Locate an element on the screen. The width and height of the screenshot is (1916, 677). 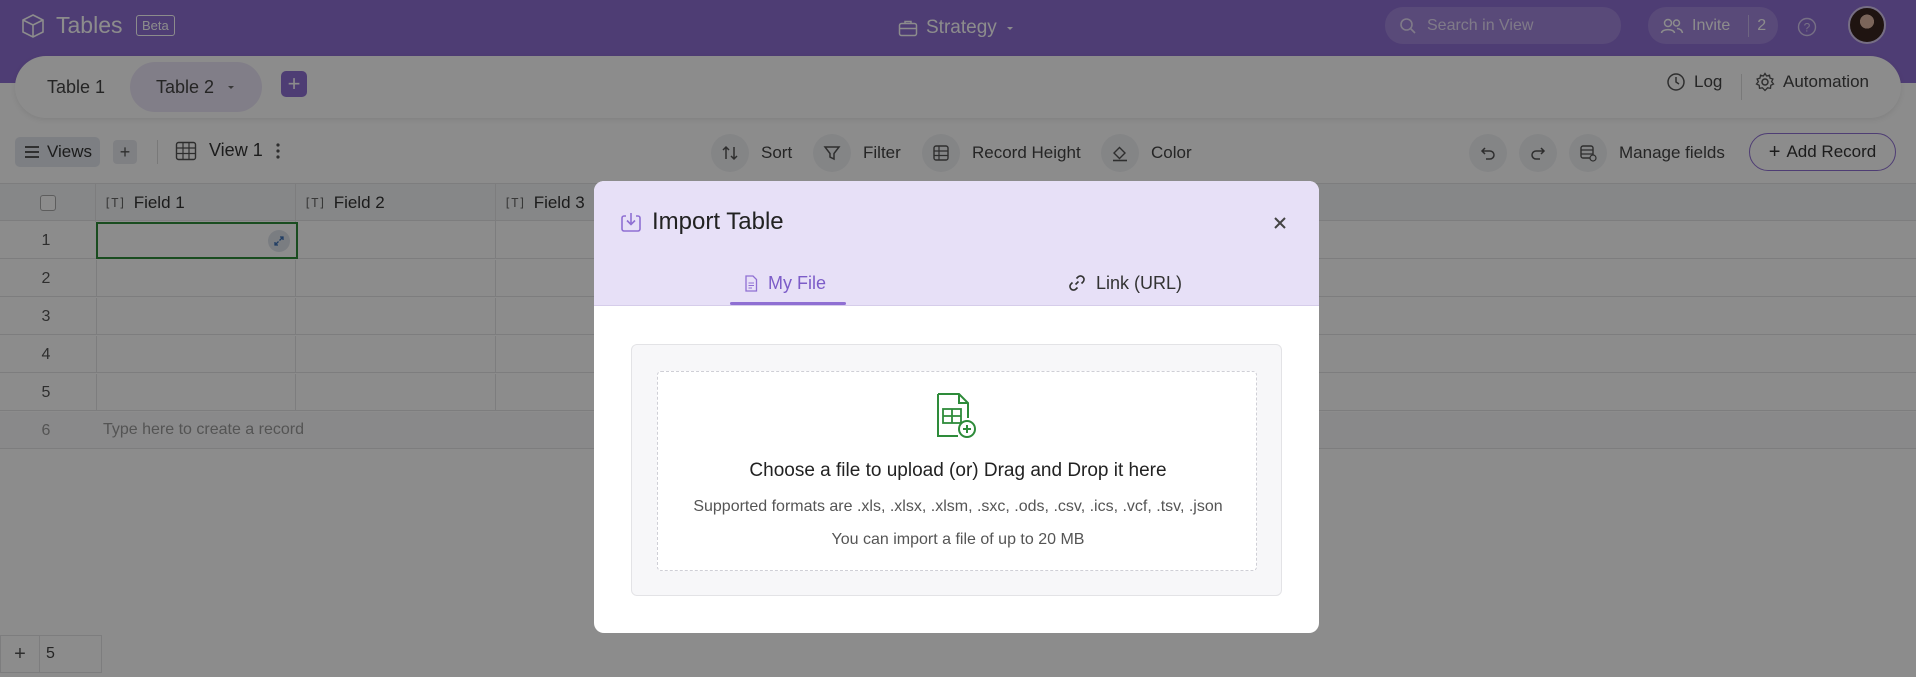
file-icon is located at coordinates (751, 283).